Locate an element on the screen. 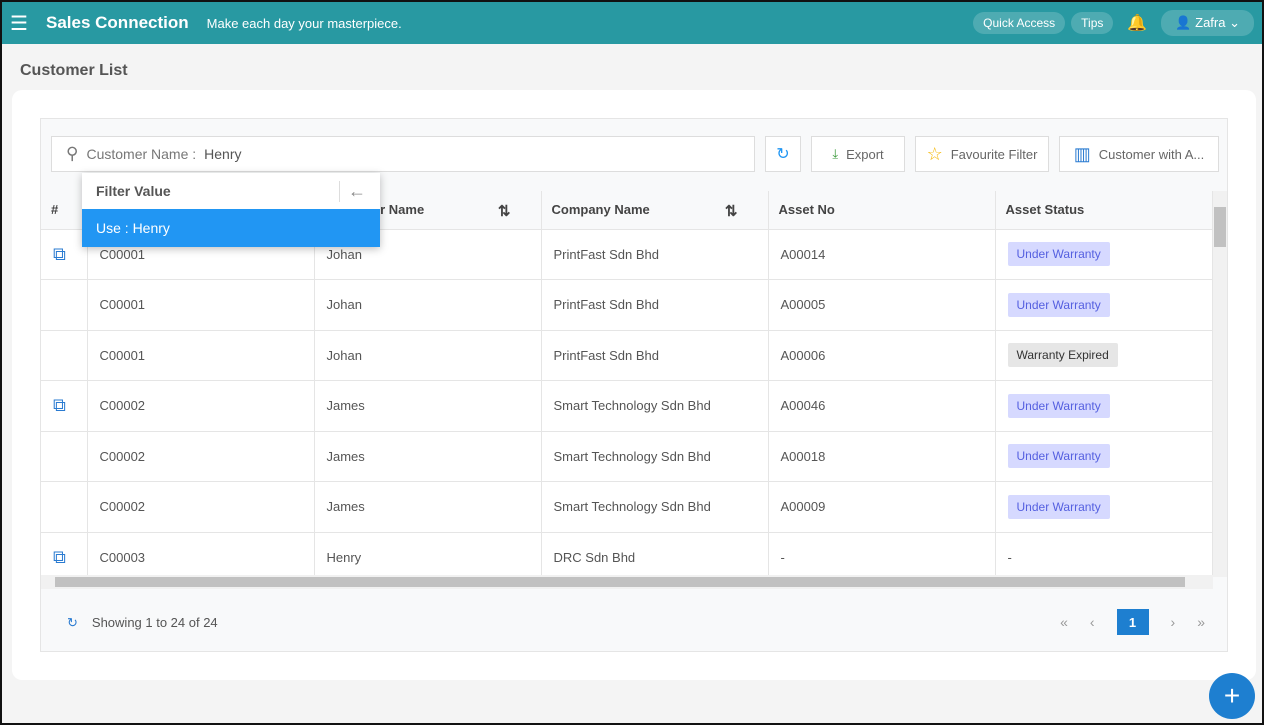  asset-status: Warranty Expired is located at coordinates (1104, 355).